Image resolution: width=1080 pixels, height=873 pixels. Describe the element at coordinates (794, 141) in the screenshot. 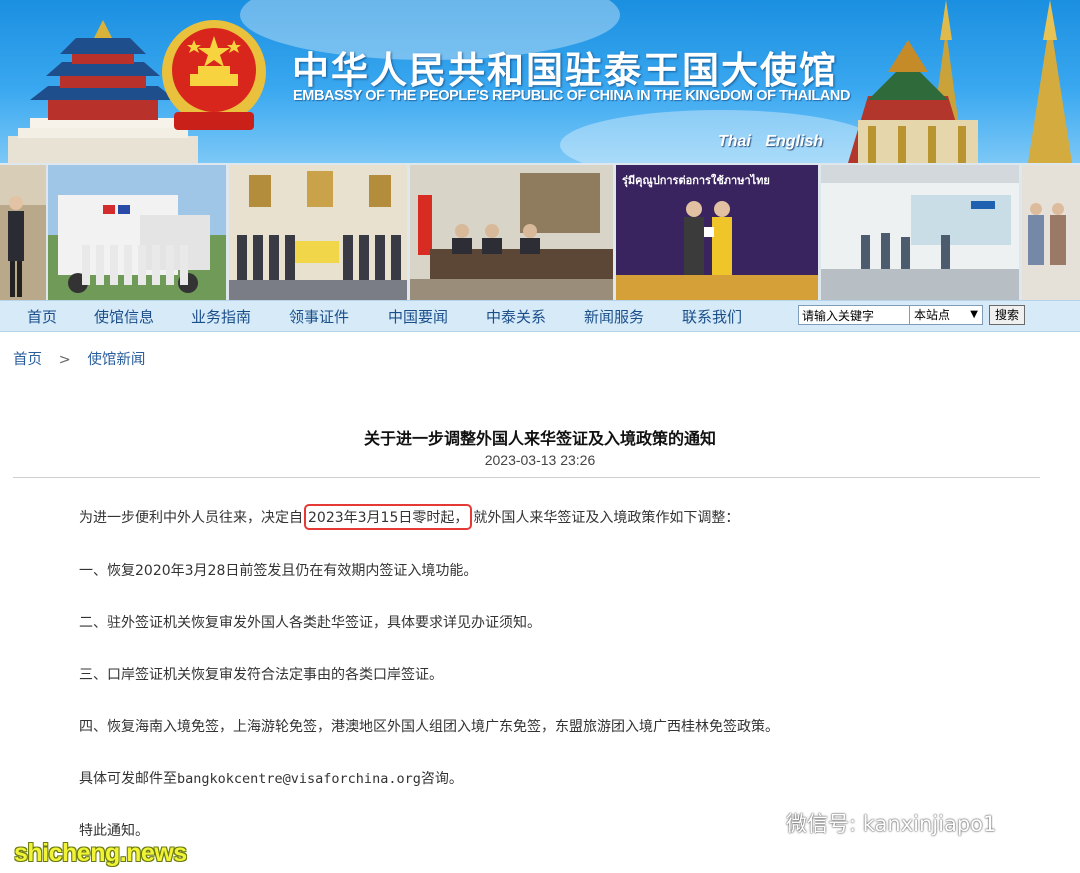

I see `lang-english-link: English` at that location.